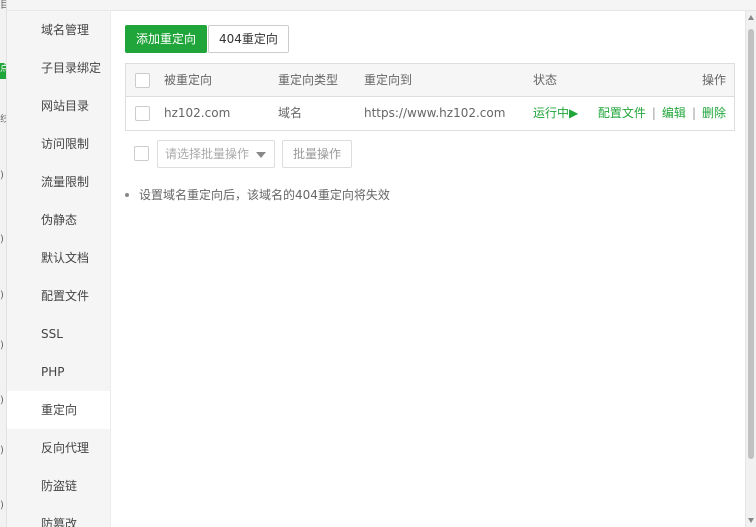  I want to click on sidebar-item-domain-management: 域名管理, so click(58, 30).